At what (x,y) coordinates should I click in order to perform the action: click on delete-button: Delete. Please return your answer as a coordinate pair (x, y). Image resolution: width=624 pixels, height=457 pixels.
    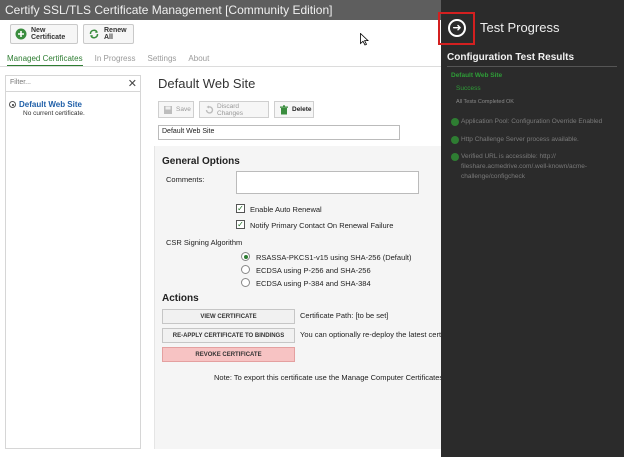
    Looking at the image, I should click on (294, 109).